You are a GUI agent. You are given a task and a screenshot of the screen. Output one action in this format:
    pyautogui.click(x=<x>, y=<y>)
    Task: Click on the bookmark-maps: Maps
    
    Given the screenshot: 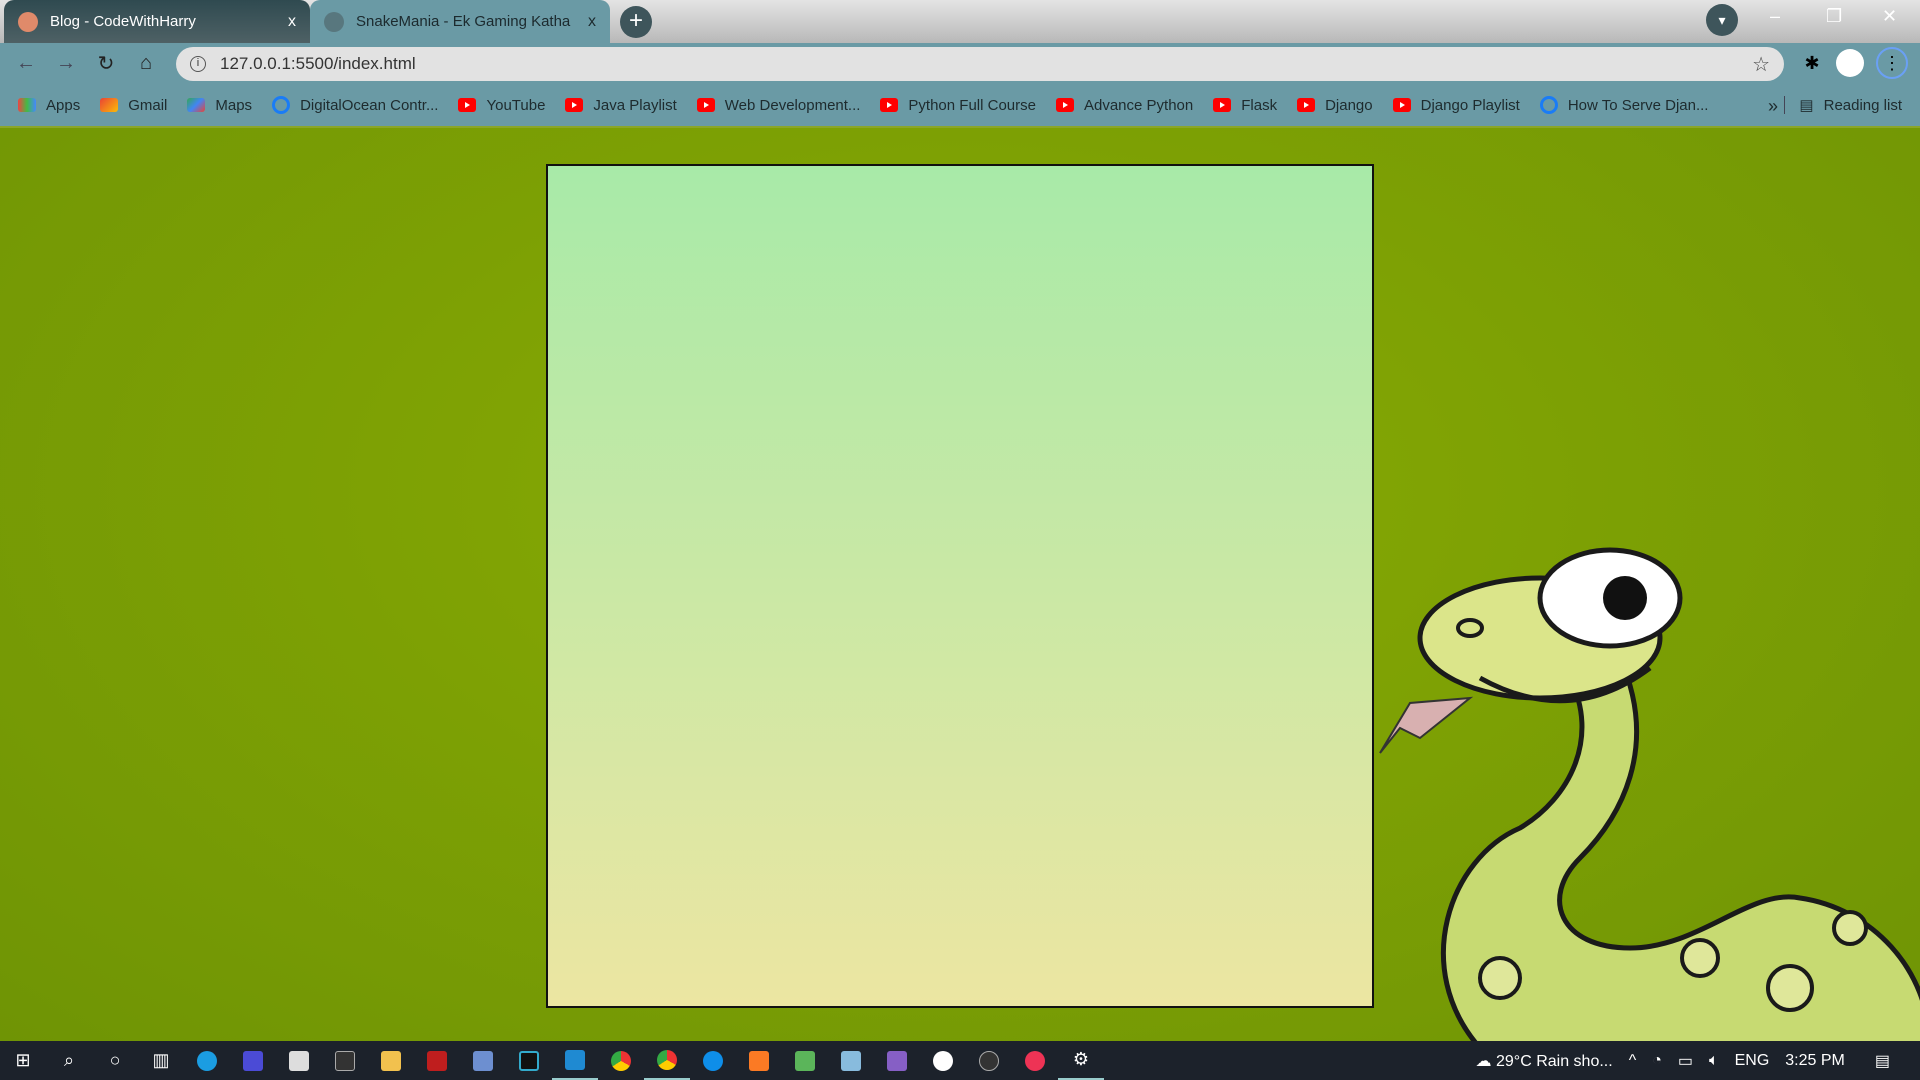 What is the action you would take?
    pyautogui.click(x=219, y=105)
    